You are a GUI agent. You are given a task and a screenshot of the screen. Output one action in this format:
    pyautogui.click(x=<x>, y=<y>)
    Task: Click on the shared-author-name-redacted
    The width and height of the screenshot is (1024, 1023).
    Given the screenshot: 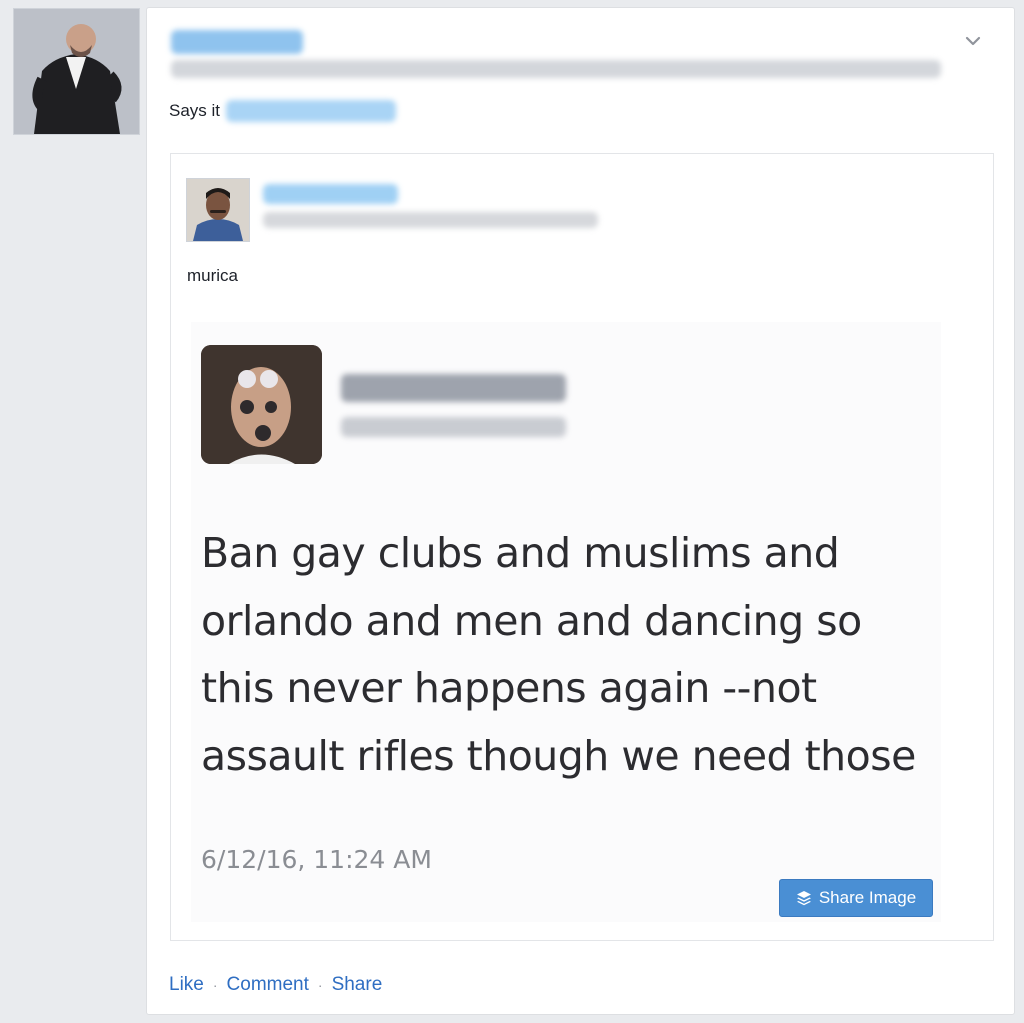 What is the action you would take?
    pyautogui.click(x=330, y=194)
    